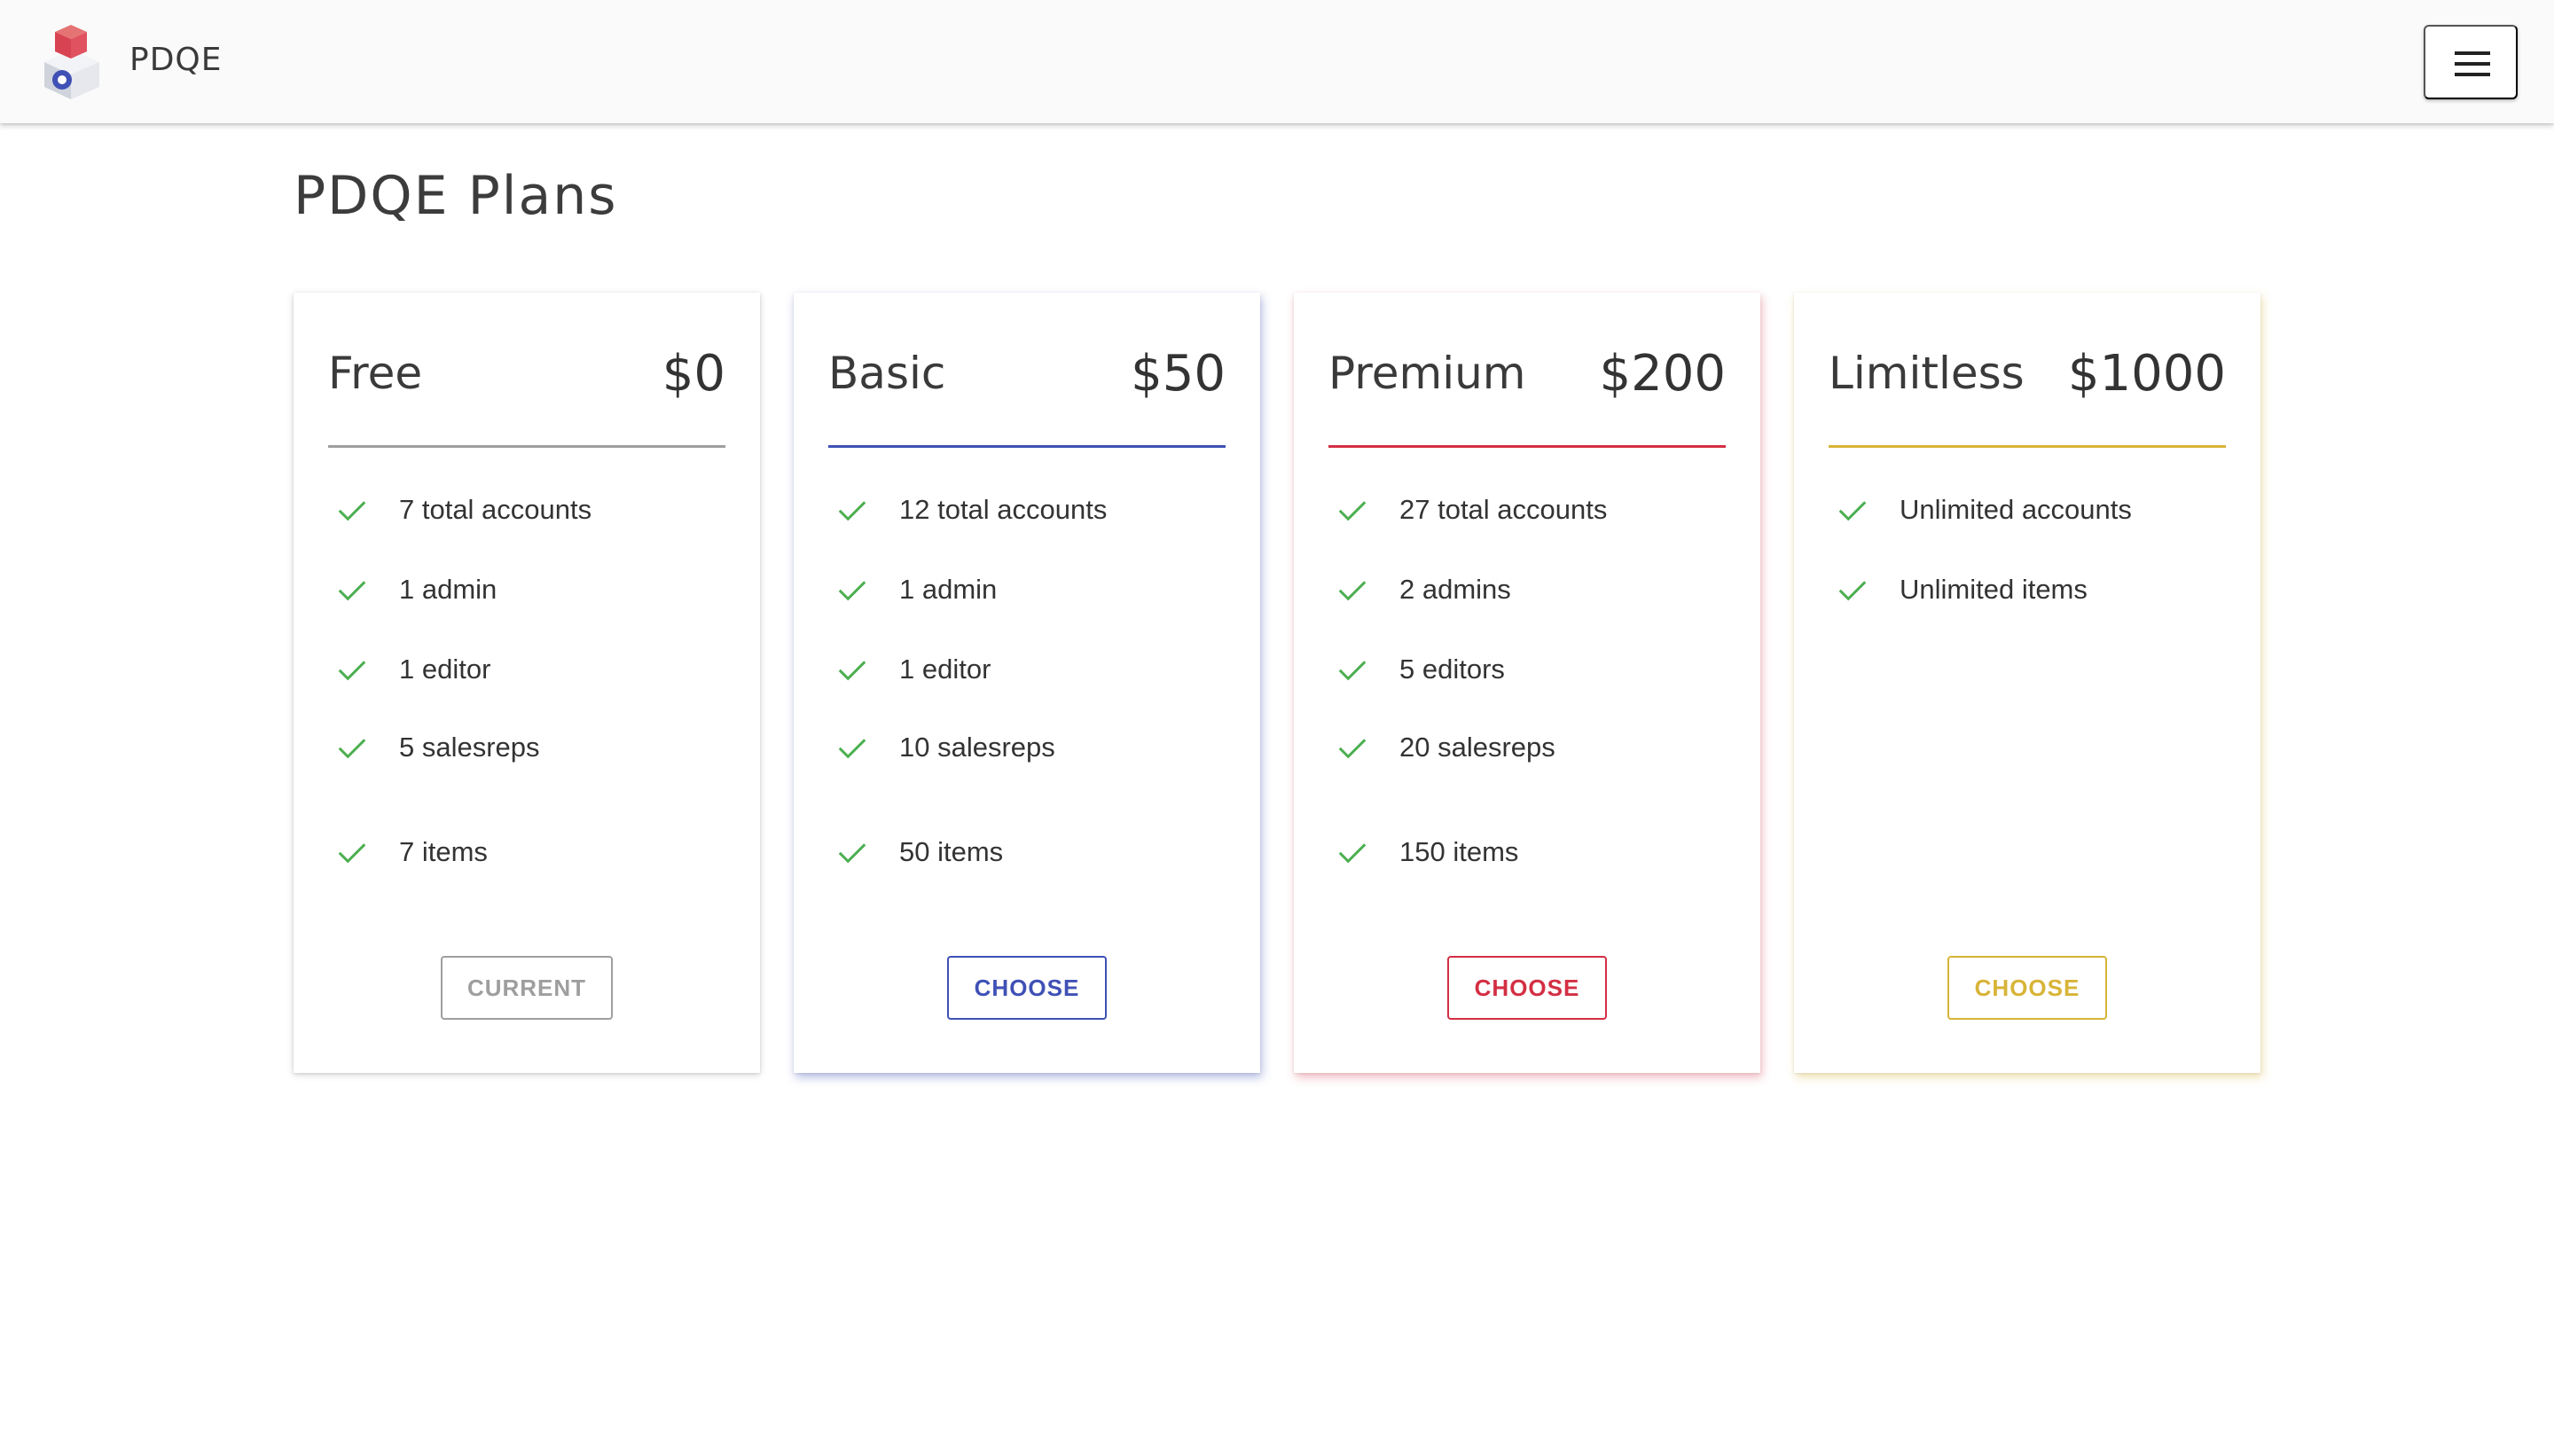 Image resolution: width=2554 pixels, height=1456 pixels. I want to click on menu-button, so click(2471, 62).